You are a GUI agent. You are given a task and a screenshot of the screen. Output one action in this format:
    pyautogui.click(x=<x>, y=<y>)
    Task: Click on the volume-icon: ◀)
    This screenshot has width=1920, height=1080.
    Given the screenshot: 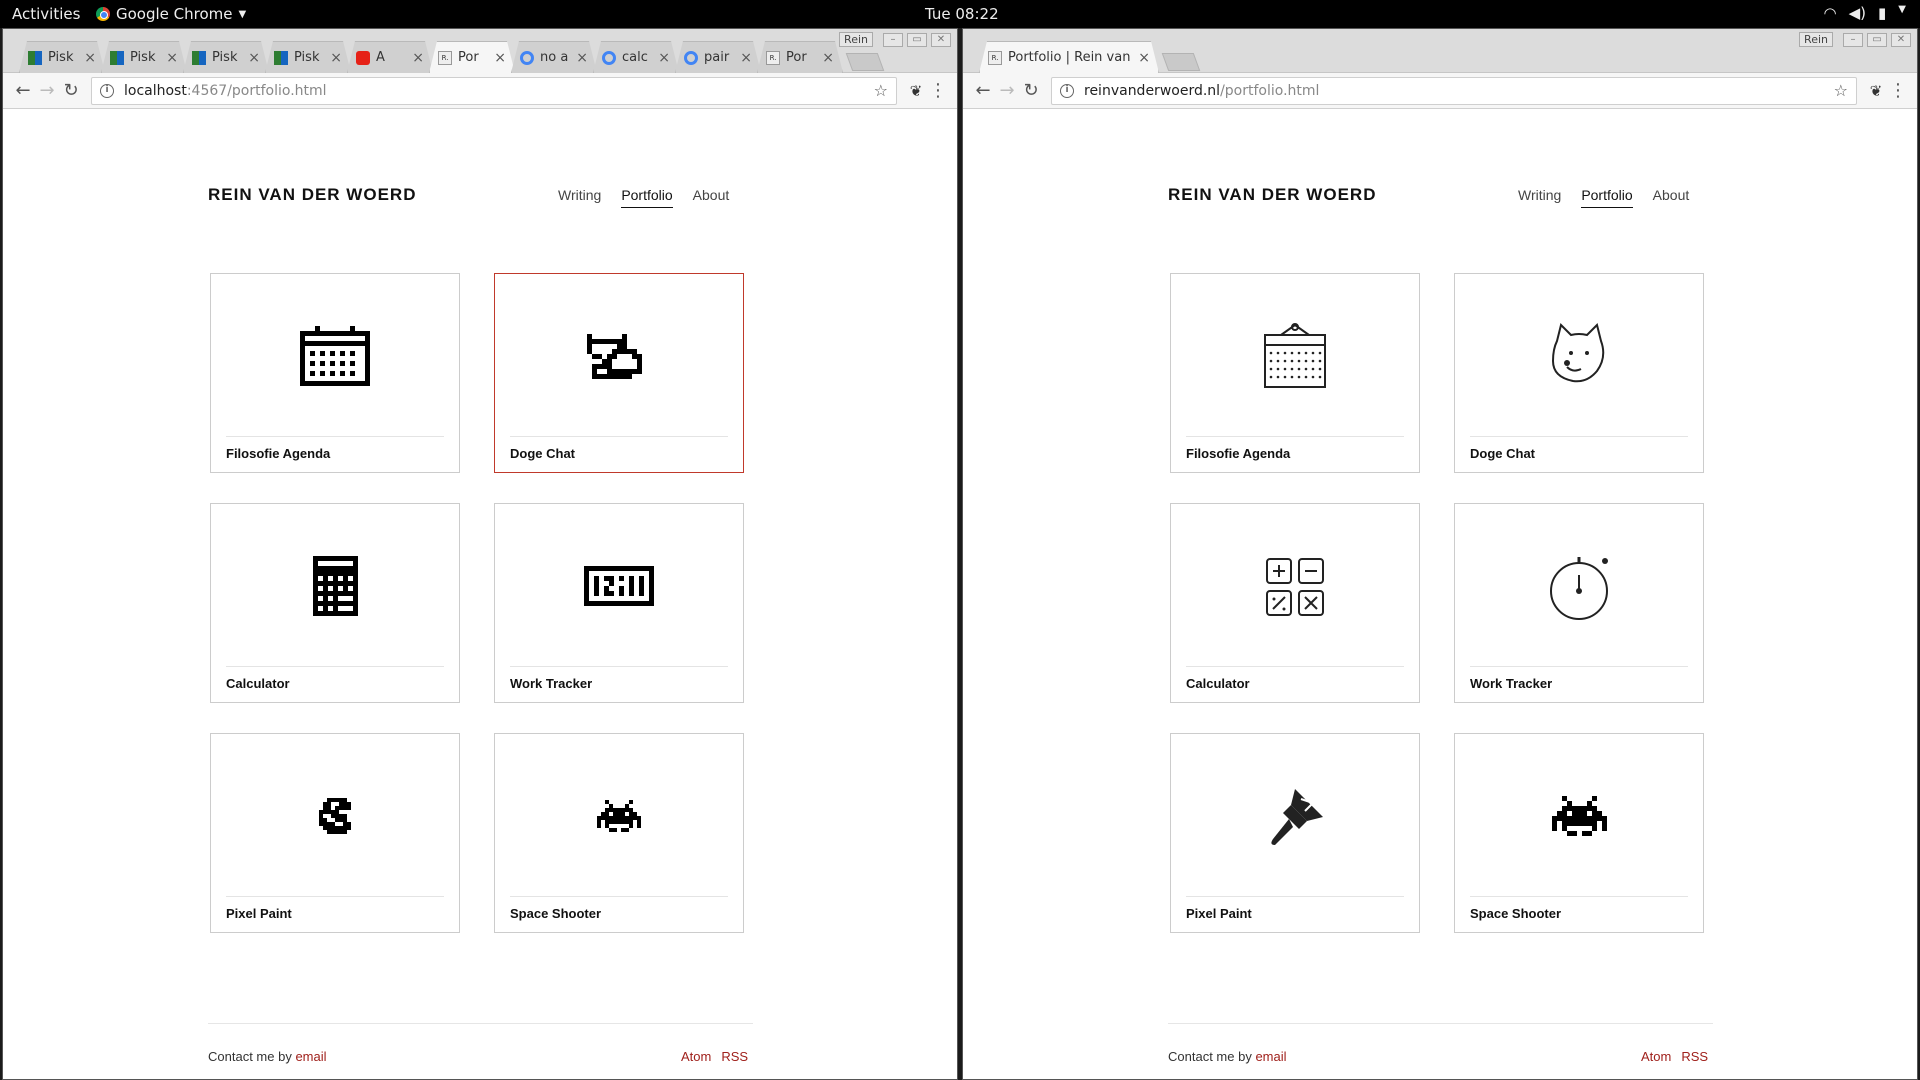 What is the action you would take?
    pyautogui.click(x=1857, y=13)
    